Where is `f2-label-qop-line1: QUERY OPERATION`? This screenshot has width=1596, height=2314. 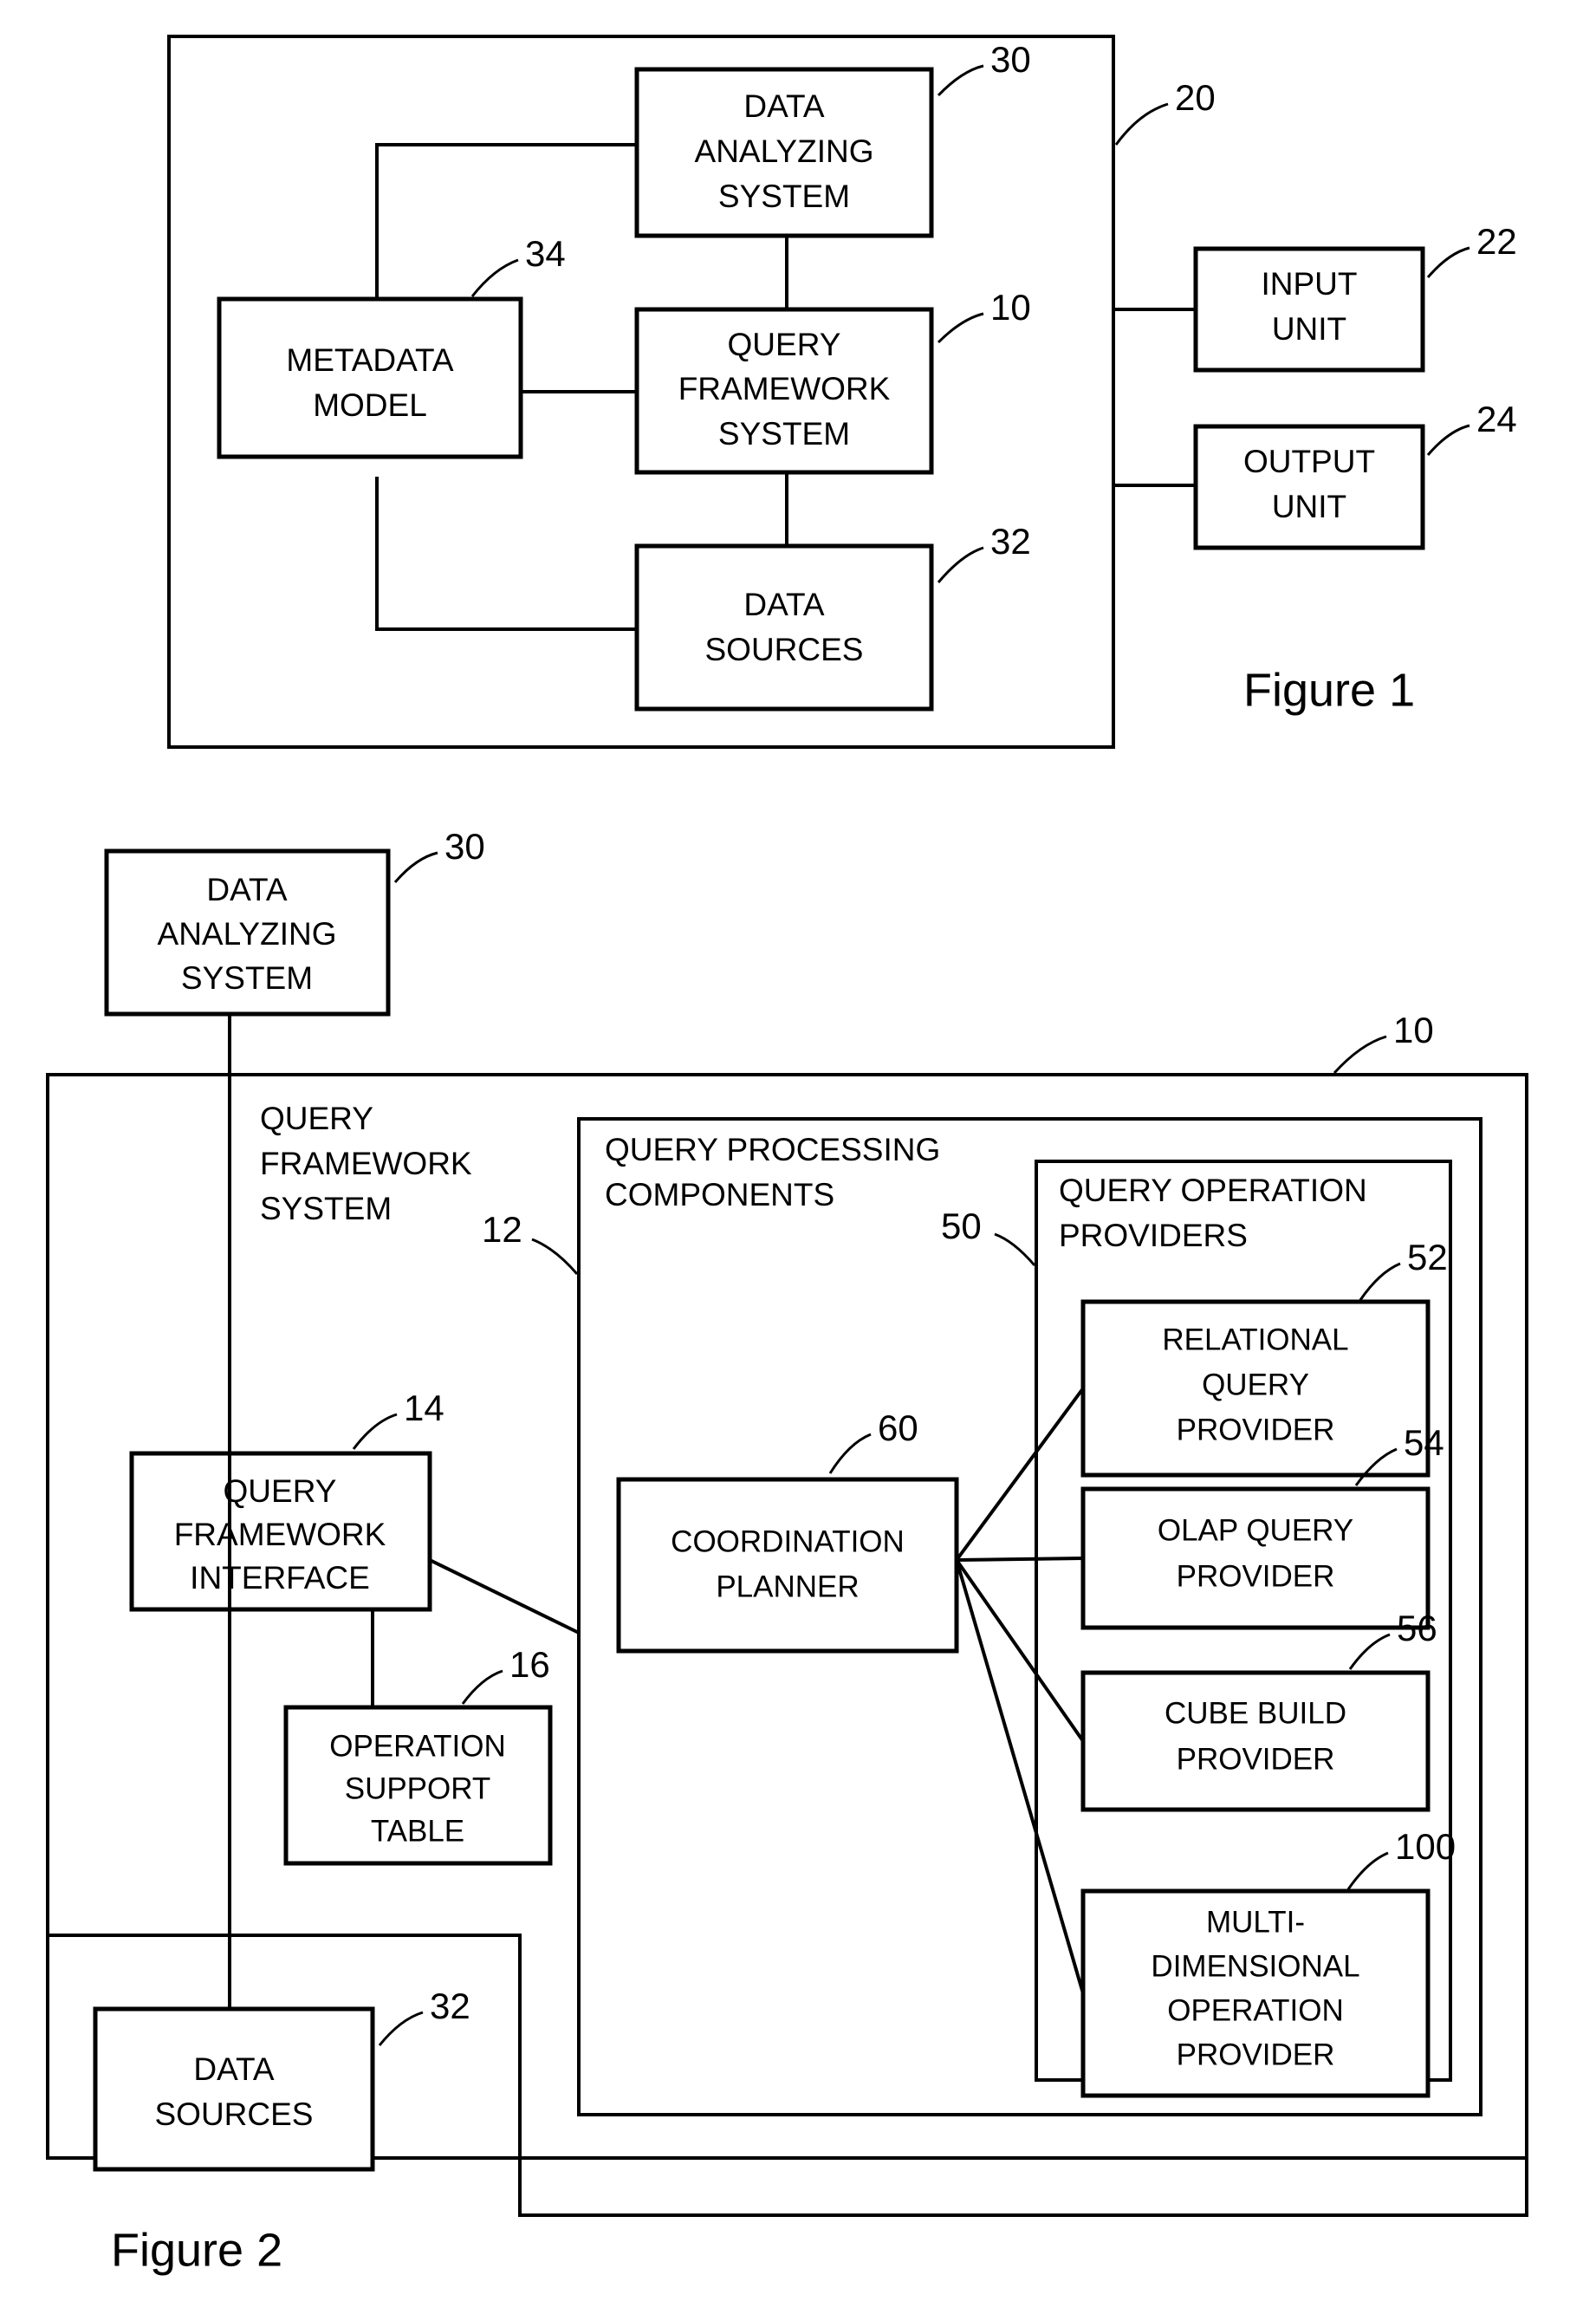 f2-label-qop-line1: QUERY OPERATION is located at coordinates (1213, 1190).